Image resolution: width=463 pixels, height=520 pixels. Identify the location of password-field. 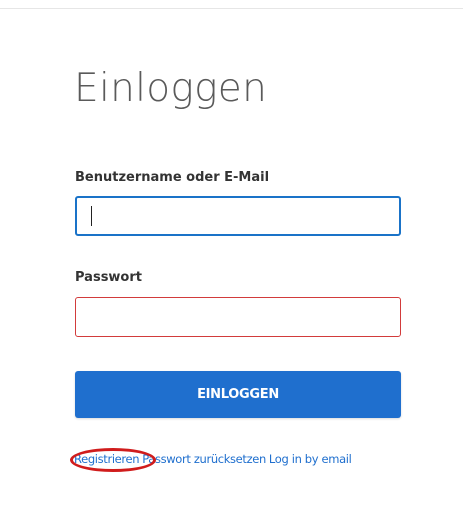
(238, 317).